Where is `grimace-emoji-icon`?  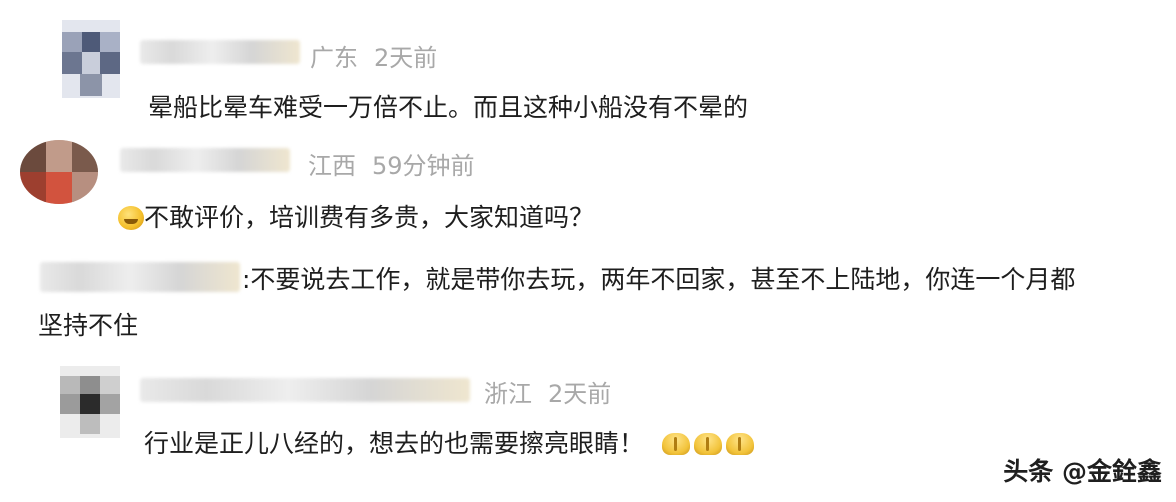
grimace-emoji-icon is located at coordinates (131, 218).